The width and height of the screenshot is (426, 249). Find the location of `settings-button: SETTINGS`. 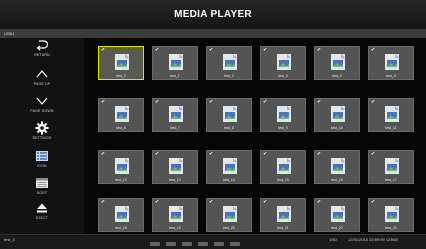

settings-button: SETTINGS is located at coordinates (42, 132).